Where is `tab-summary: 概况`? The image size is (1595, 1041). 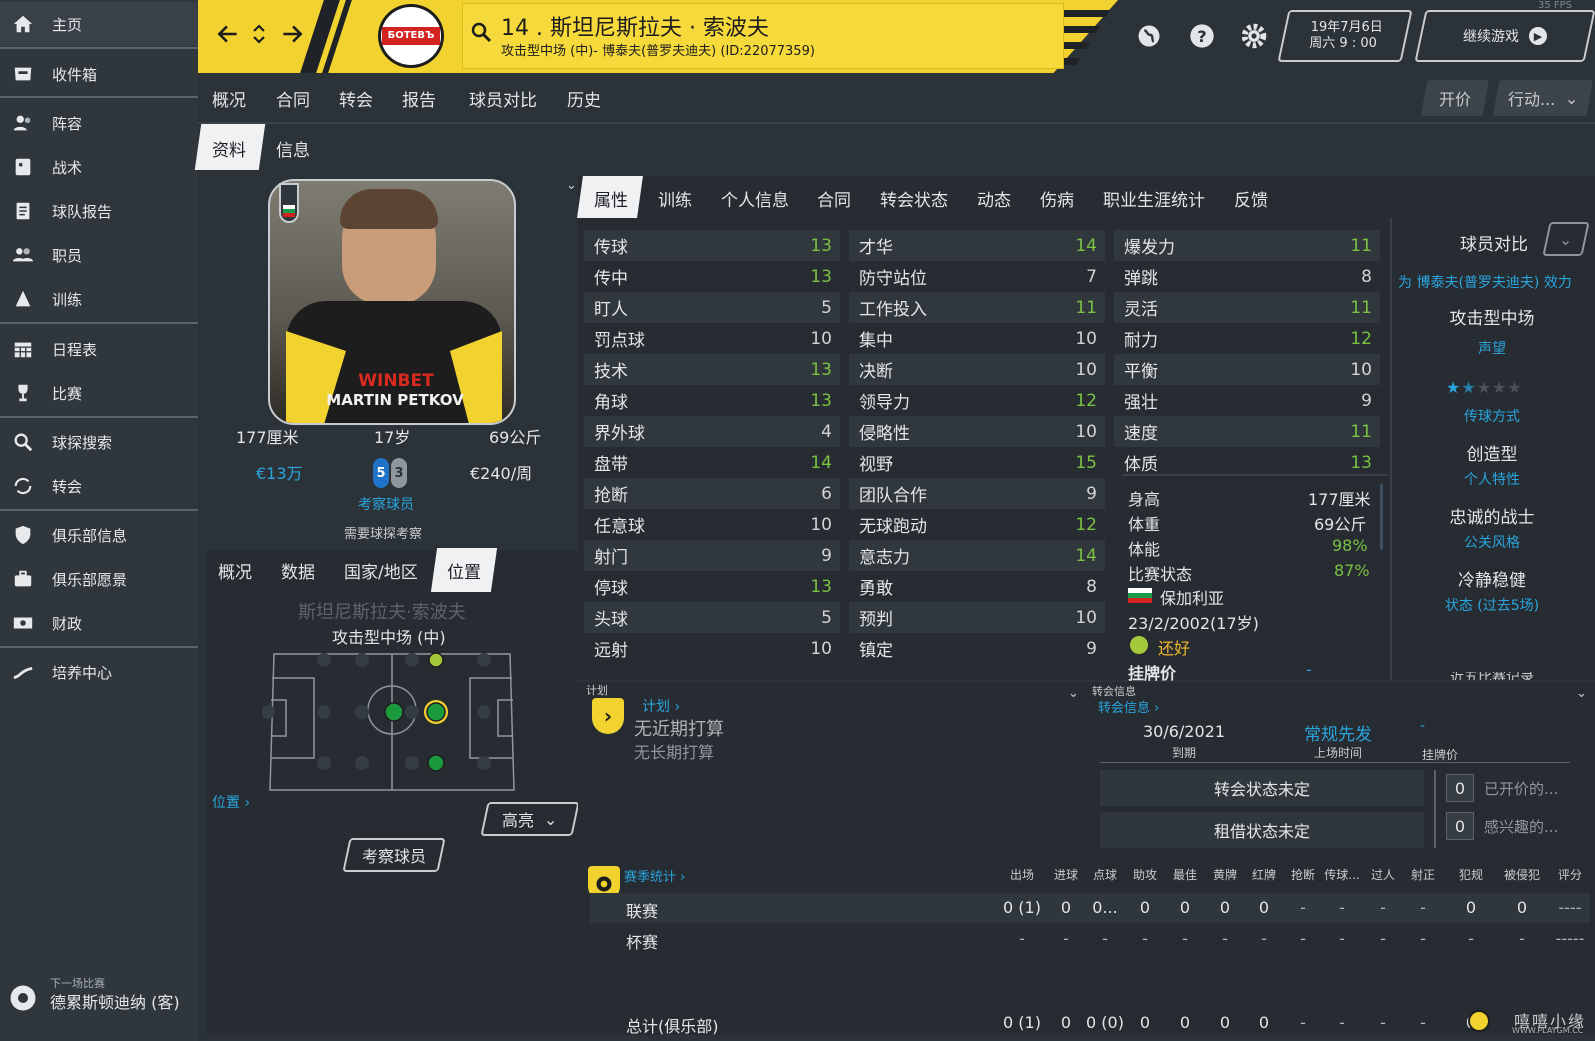 tab-summary: 概况 is located at coordinates (235, 570).